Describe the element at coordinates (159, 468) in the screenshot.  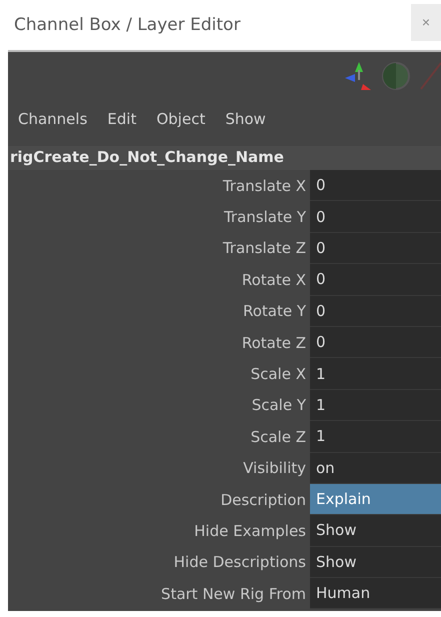
I see `channel-label: Visibility` at that location.